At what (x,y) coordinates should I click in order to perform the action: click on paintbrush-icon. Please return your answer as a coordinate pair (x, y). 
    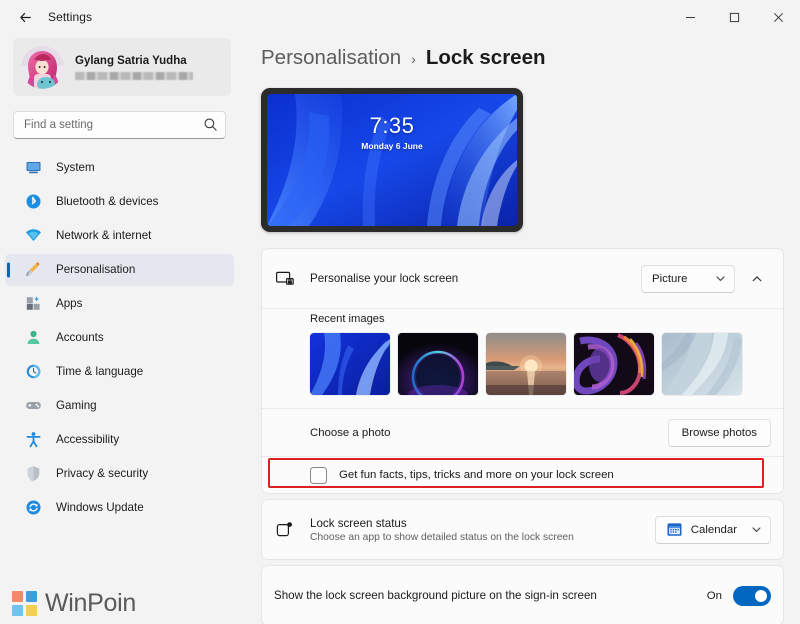
    Looking at the image, I should click on (33, 269).